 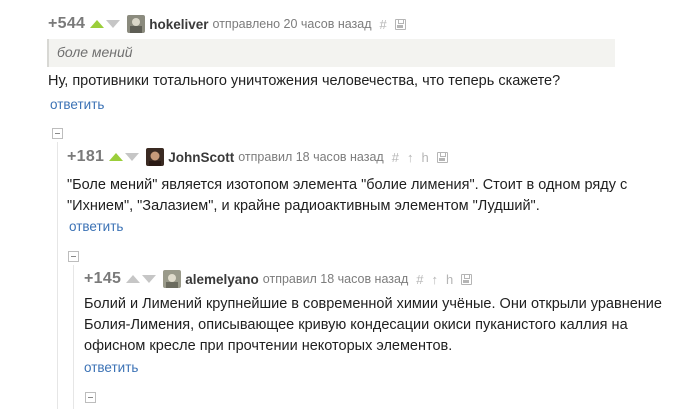 I want to click on comment-timestamp: отправлено 20 часов назад, so click(x=292, y=24).